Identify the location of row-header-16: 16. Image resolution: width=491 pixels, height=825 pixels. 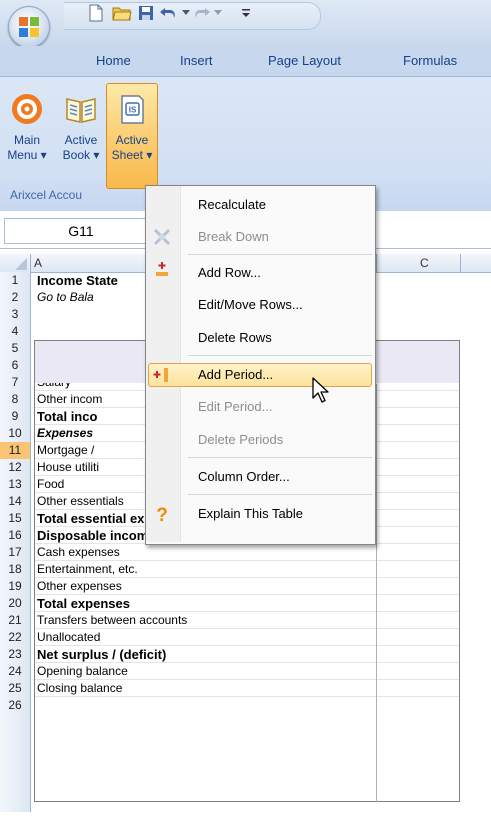
(15, 535).